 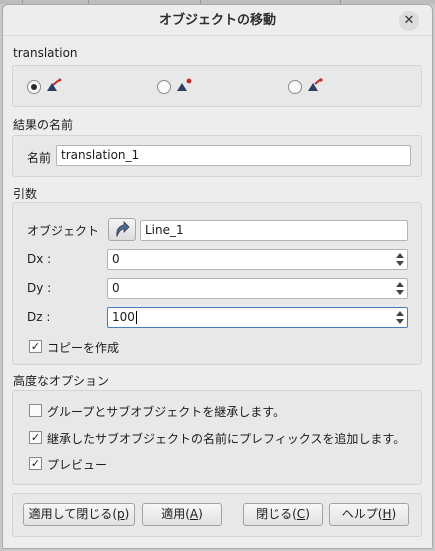 What do you see at coordinates (39, 288) in the screenshot?
I see `dy-label: Dy :` at bounding box center [39, 288].